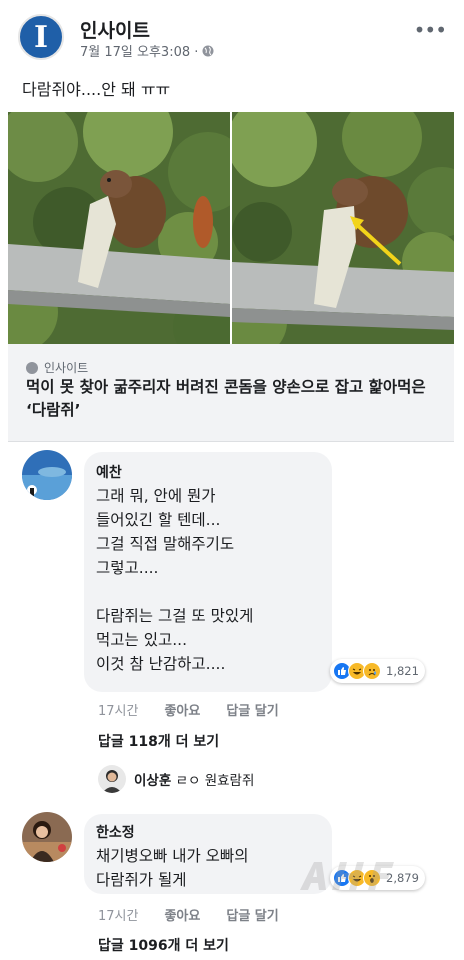  I want to click on comment-author: 예찬, so click(109, 472).